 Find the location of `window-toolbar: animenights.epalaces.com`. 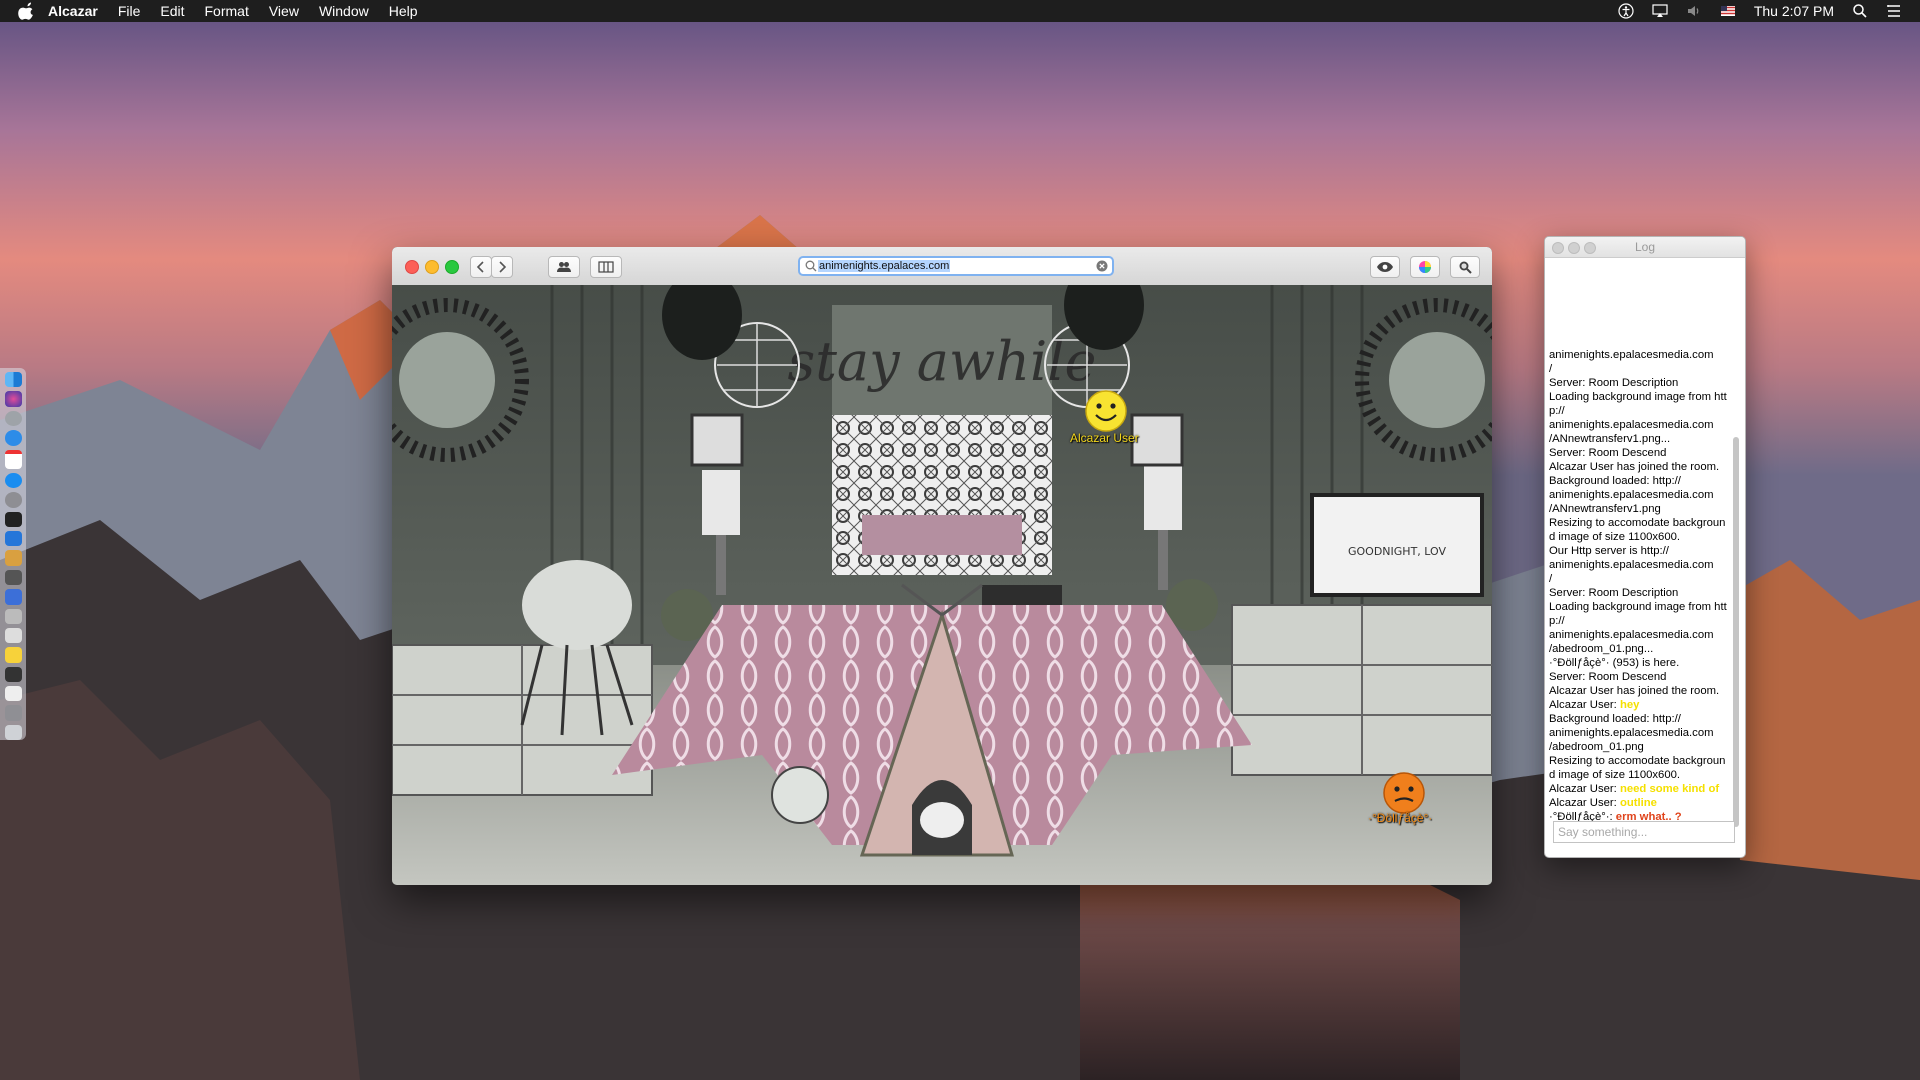

window-toolbar: animenights.epalaces.com is located at coordinates (942, 266).